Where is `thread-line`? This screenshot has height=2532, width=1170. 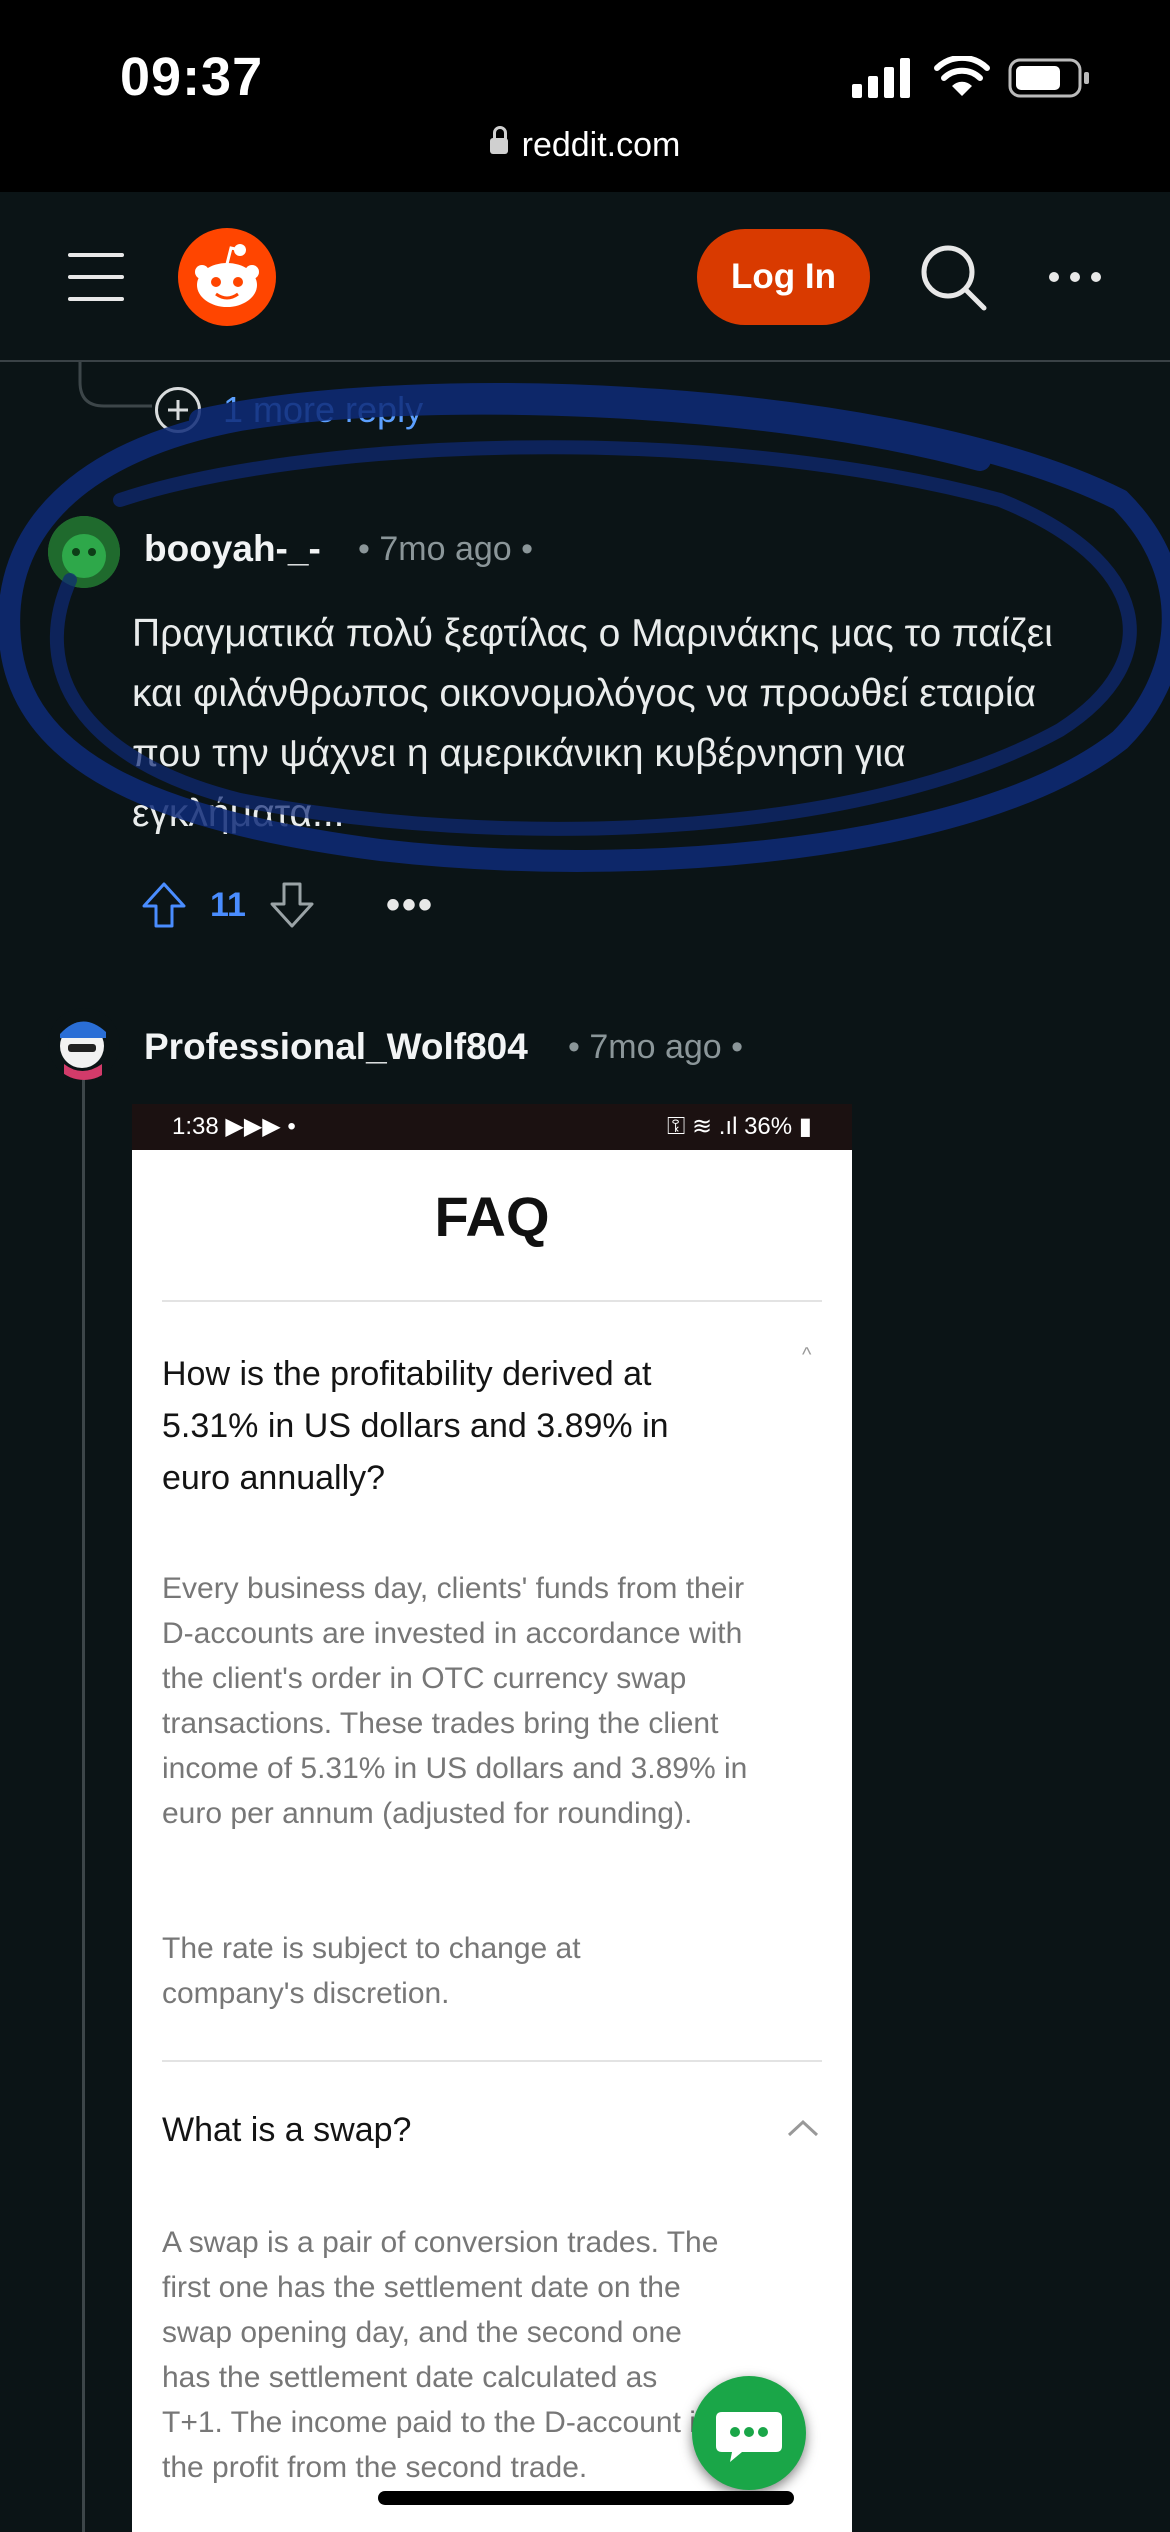 thread-line is located at coordinates (83, 1804).